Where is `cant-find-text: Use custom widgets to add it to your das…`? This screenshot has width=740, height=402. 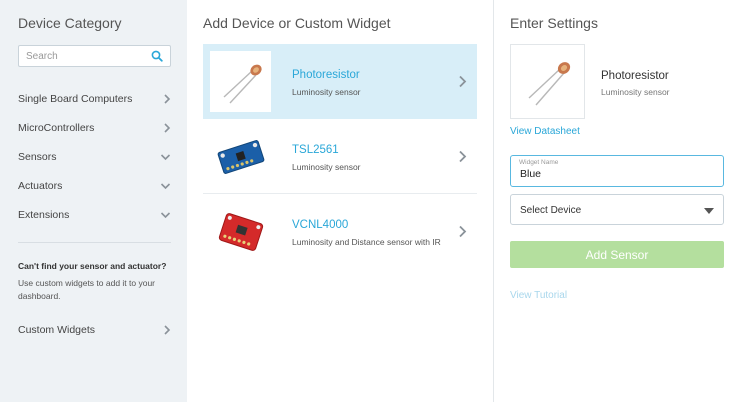 cant-find-text: Use custom widgets to add it to your das… is located at coordinates (87, 289).